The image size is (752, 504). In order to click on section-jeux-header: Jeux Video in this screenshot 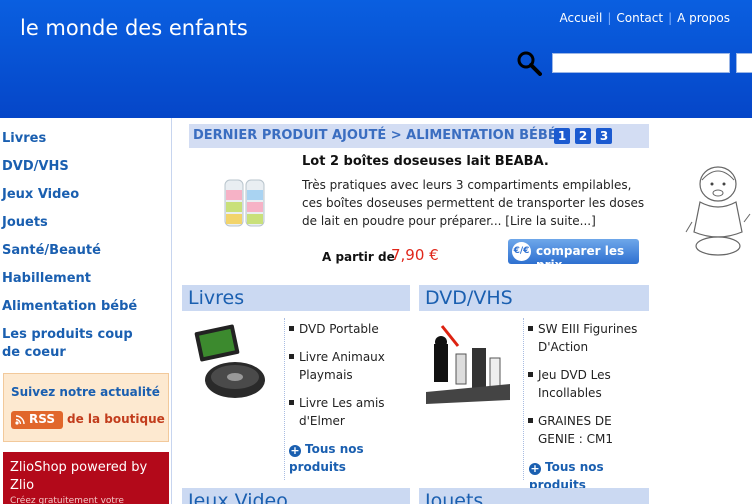, I will do `click(296, 496)`.